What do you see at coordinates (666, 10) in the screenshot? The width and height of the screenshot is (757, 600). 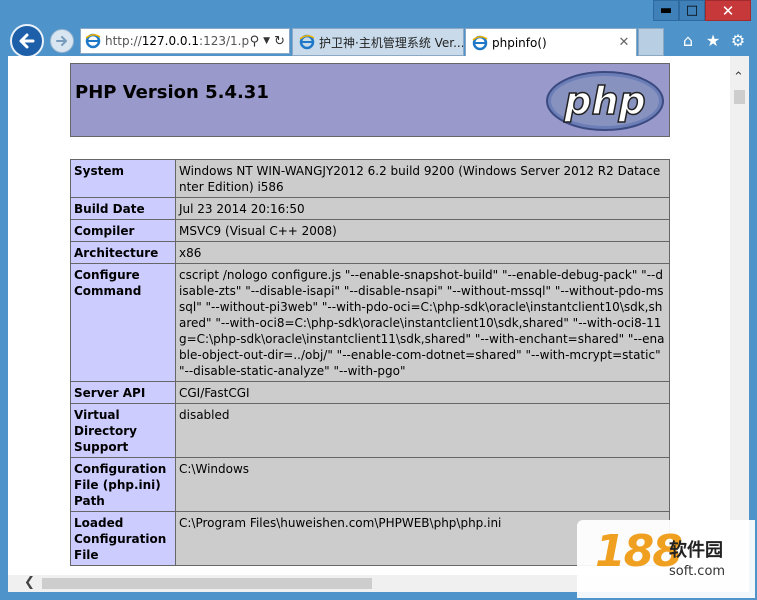 I see `minimize-button: ▬` at bounding box center [666, 10].